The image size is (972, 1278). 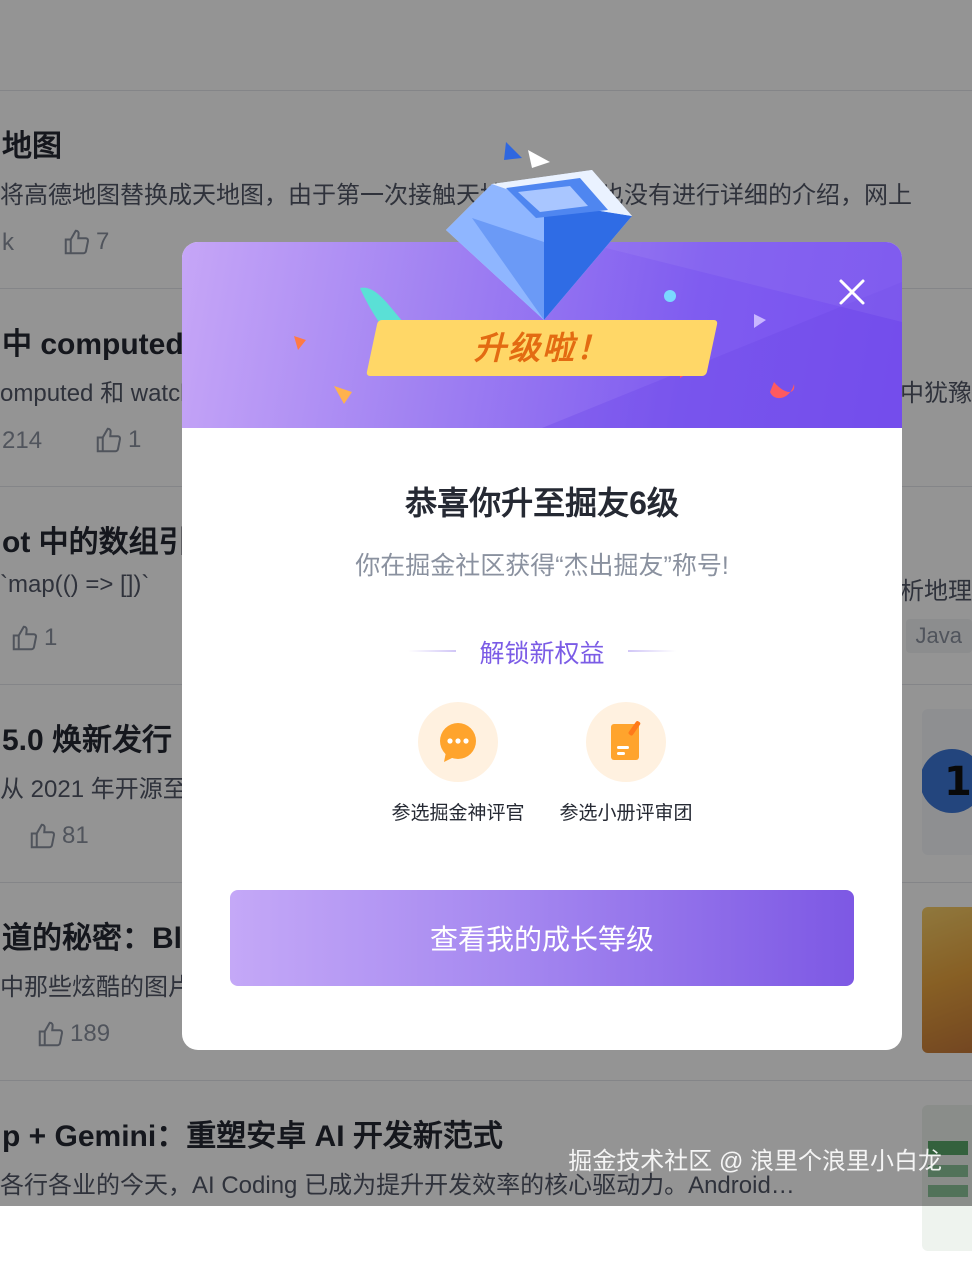 I want to click on benefit-label: 参选小册评审团, so click(x=626, y=813).